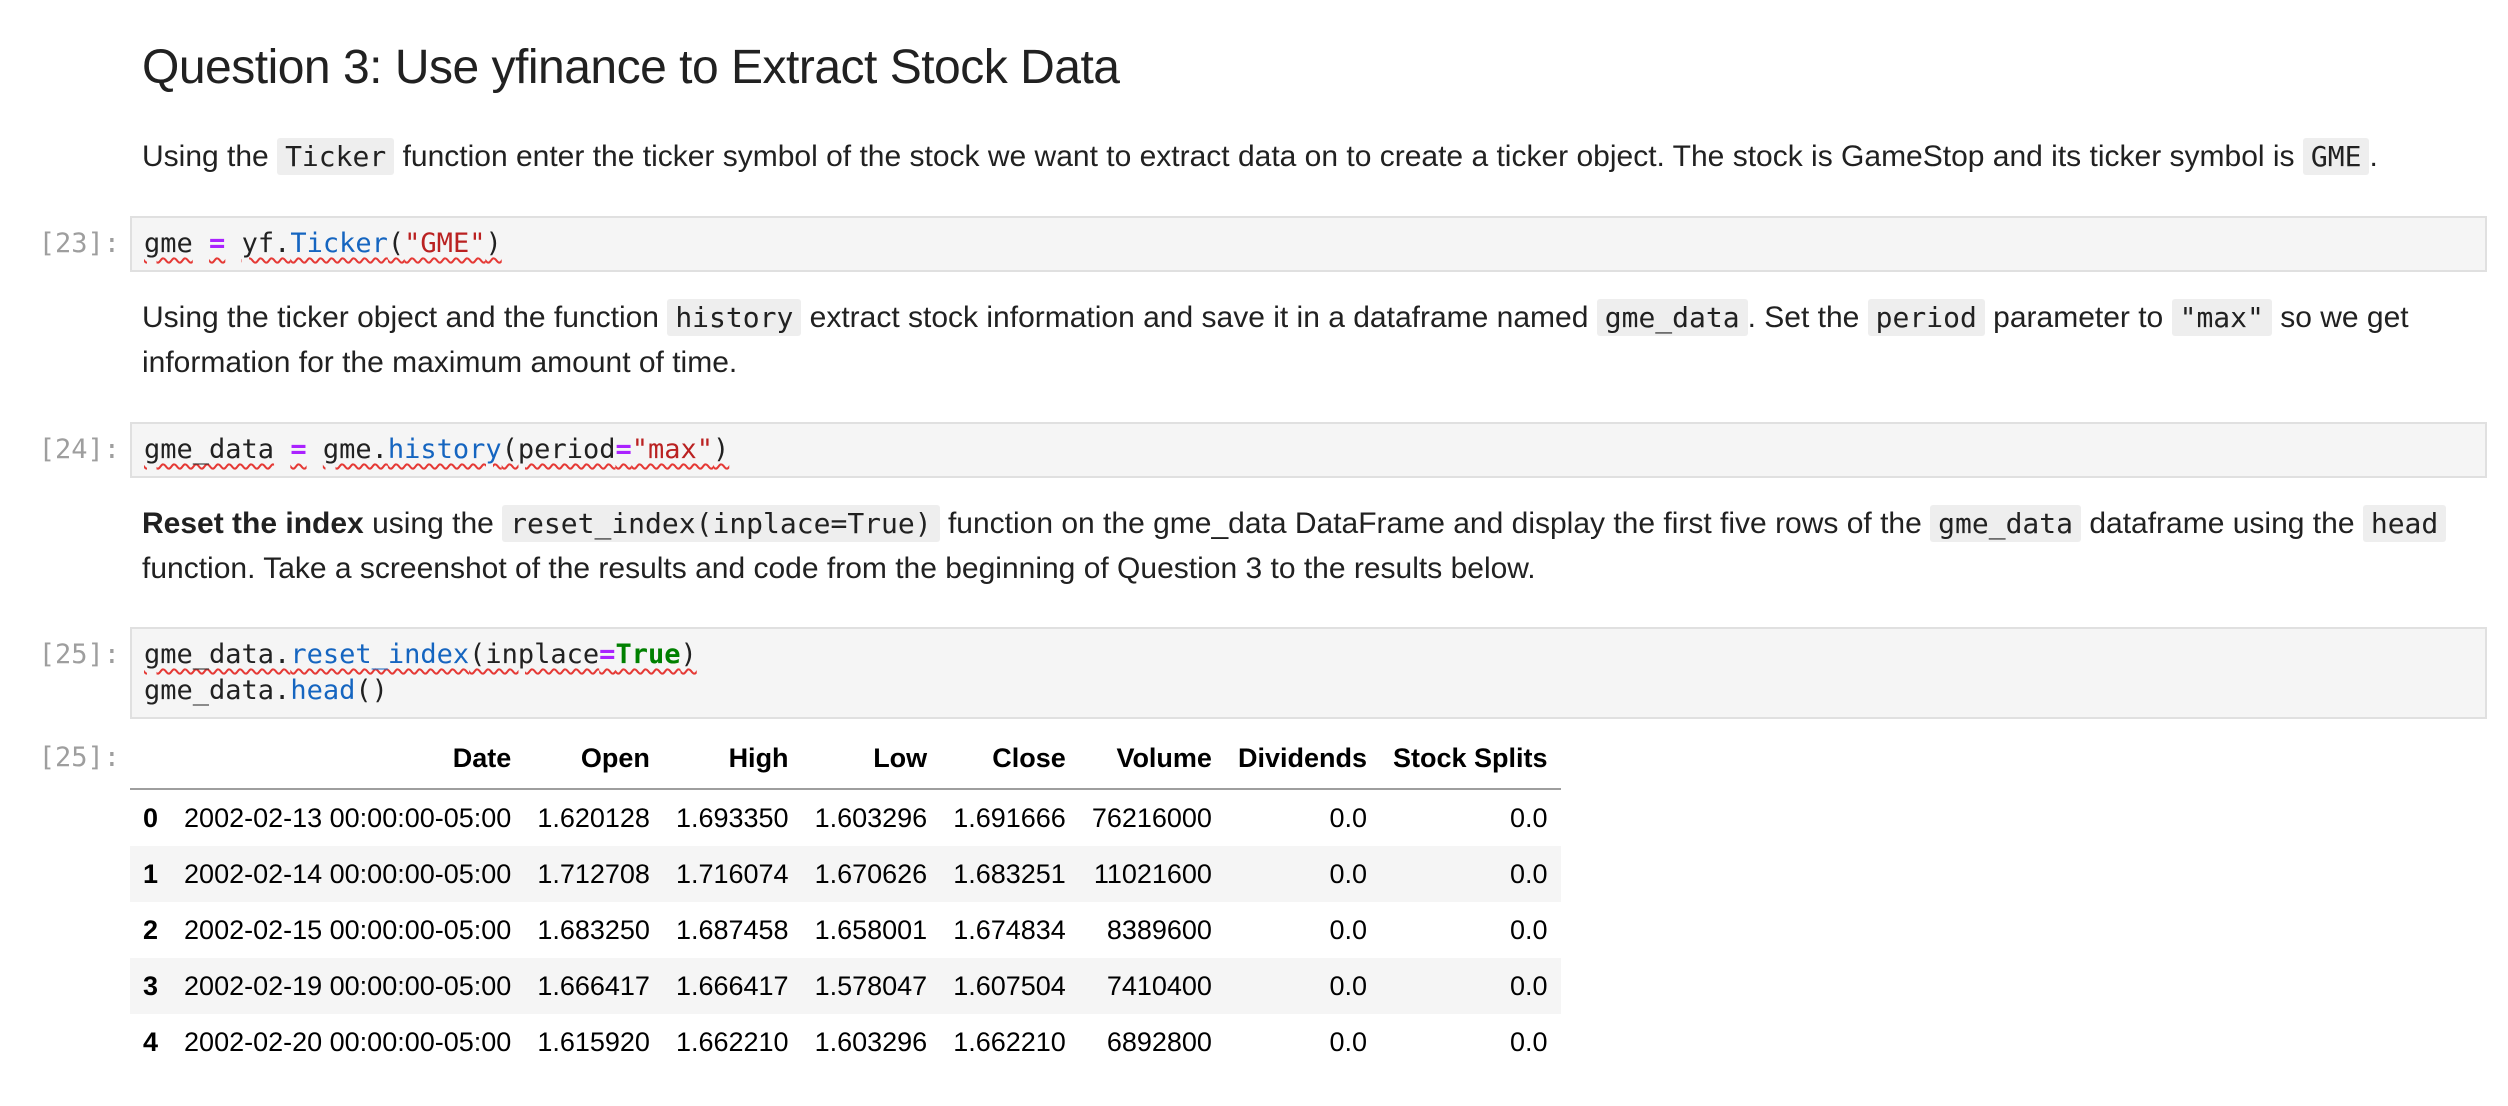 Image resolution: width=2508 pixels, height=1106 pixels. What do you see at coordinates (445, 243) in the screenshot?
I see `code-token: "GME"` at bounding box center [445, 243].